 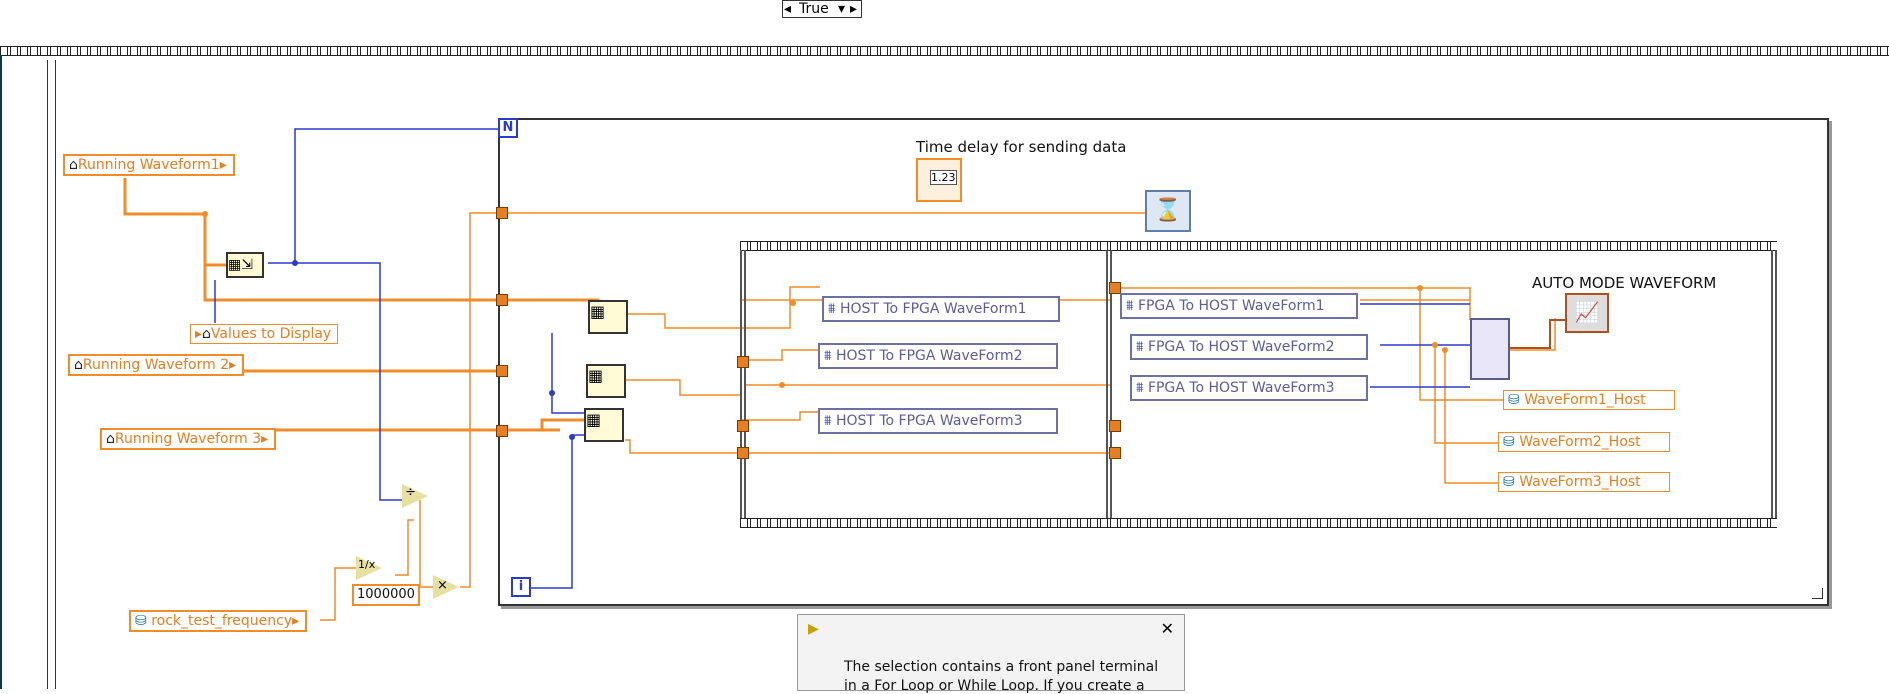 What do you see at coordinates (1580, 482) in the screenshot?
I see `waveform3-host-label: WaveForm3_Host` at bounding box center [1580, 482].